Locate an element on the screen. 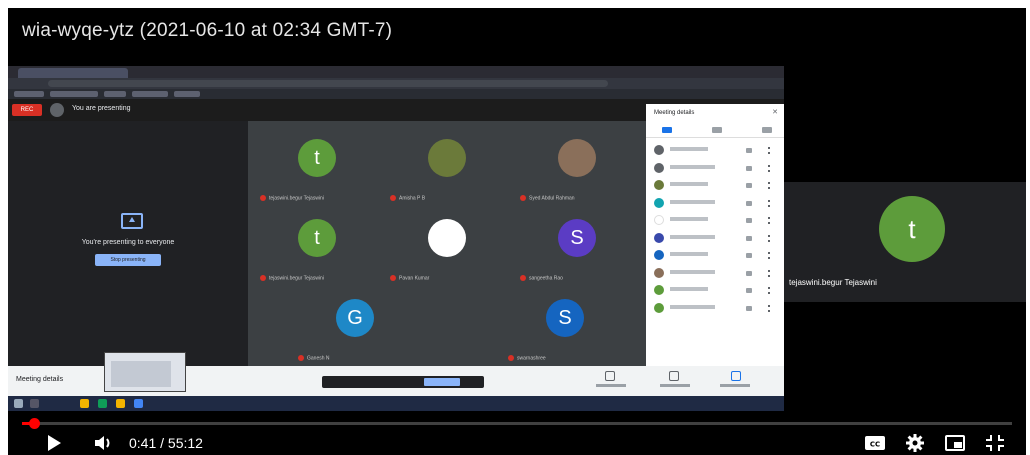  address-box is located at coordinates (328, 83).